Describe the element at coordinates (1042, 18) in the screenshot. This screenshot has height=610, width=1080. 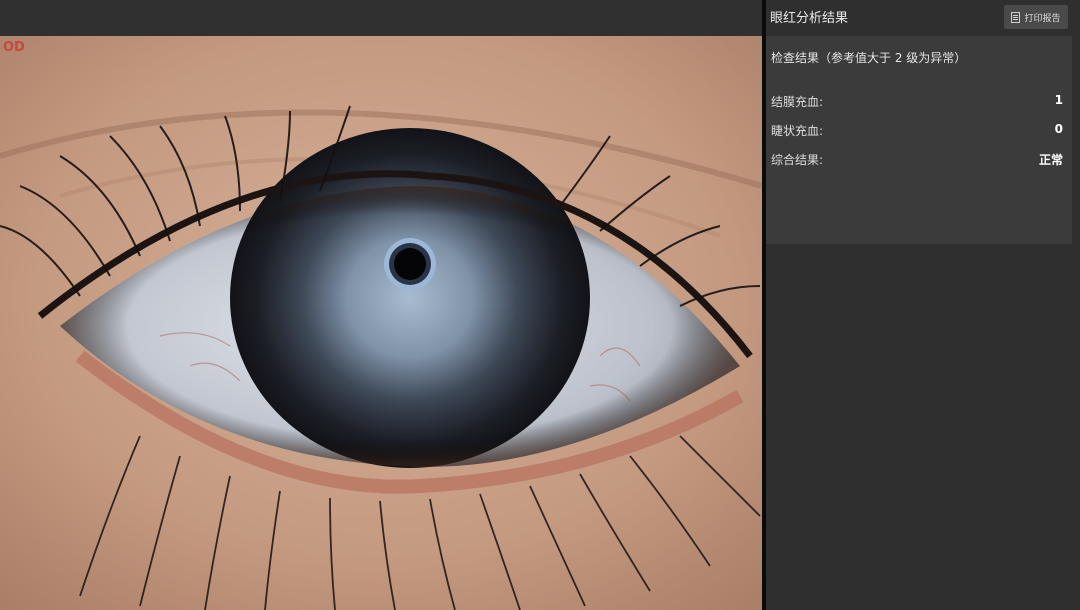
I see `print-report-label: 打印报告` at that location.